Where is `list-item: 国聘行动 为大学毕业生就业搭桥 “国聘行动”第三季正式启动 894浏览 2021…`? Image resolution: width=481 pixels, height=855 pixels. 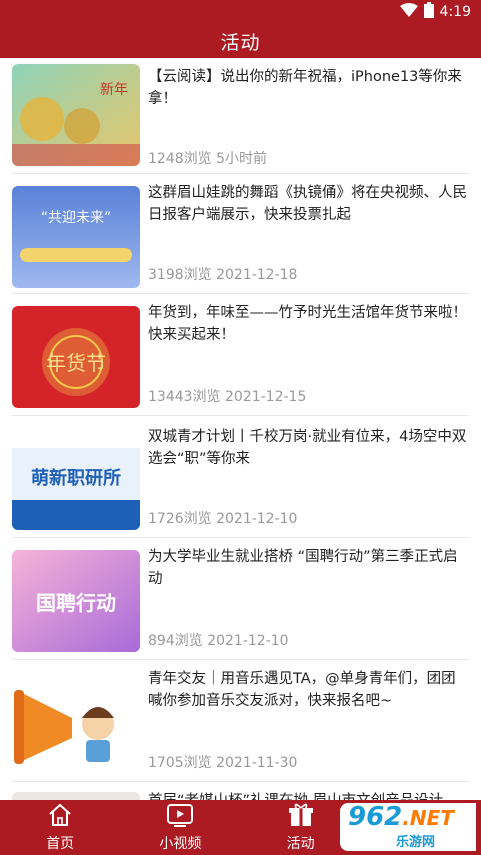 list-item: 国聘行动 为大学毕业生就业搭桥 “国聘行动”第三季正式启动 894浏览 2021… is located at coordinates (240, 599).